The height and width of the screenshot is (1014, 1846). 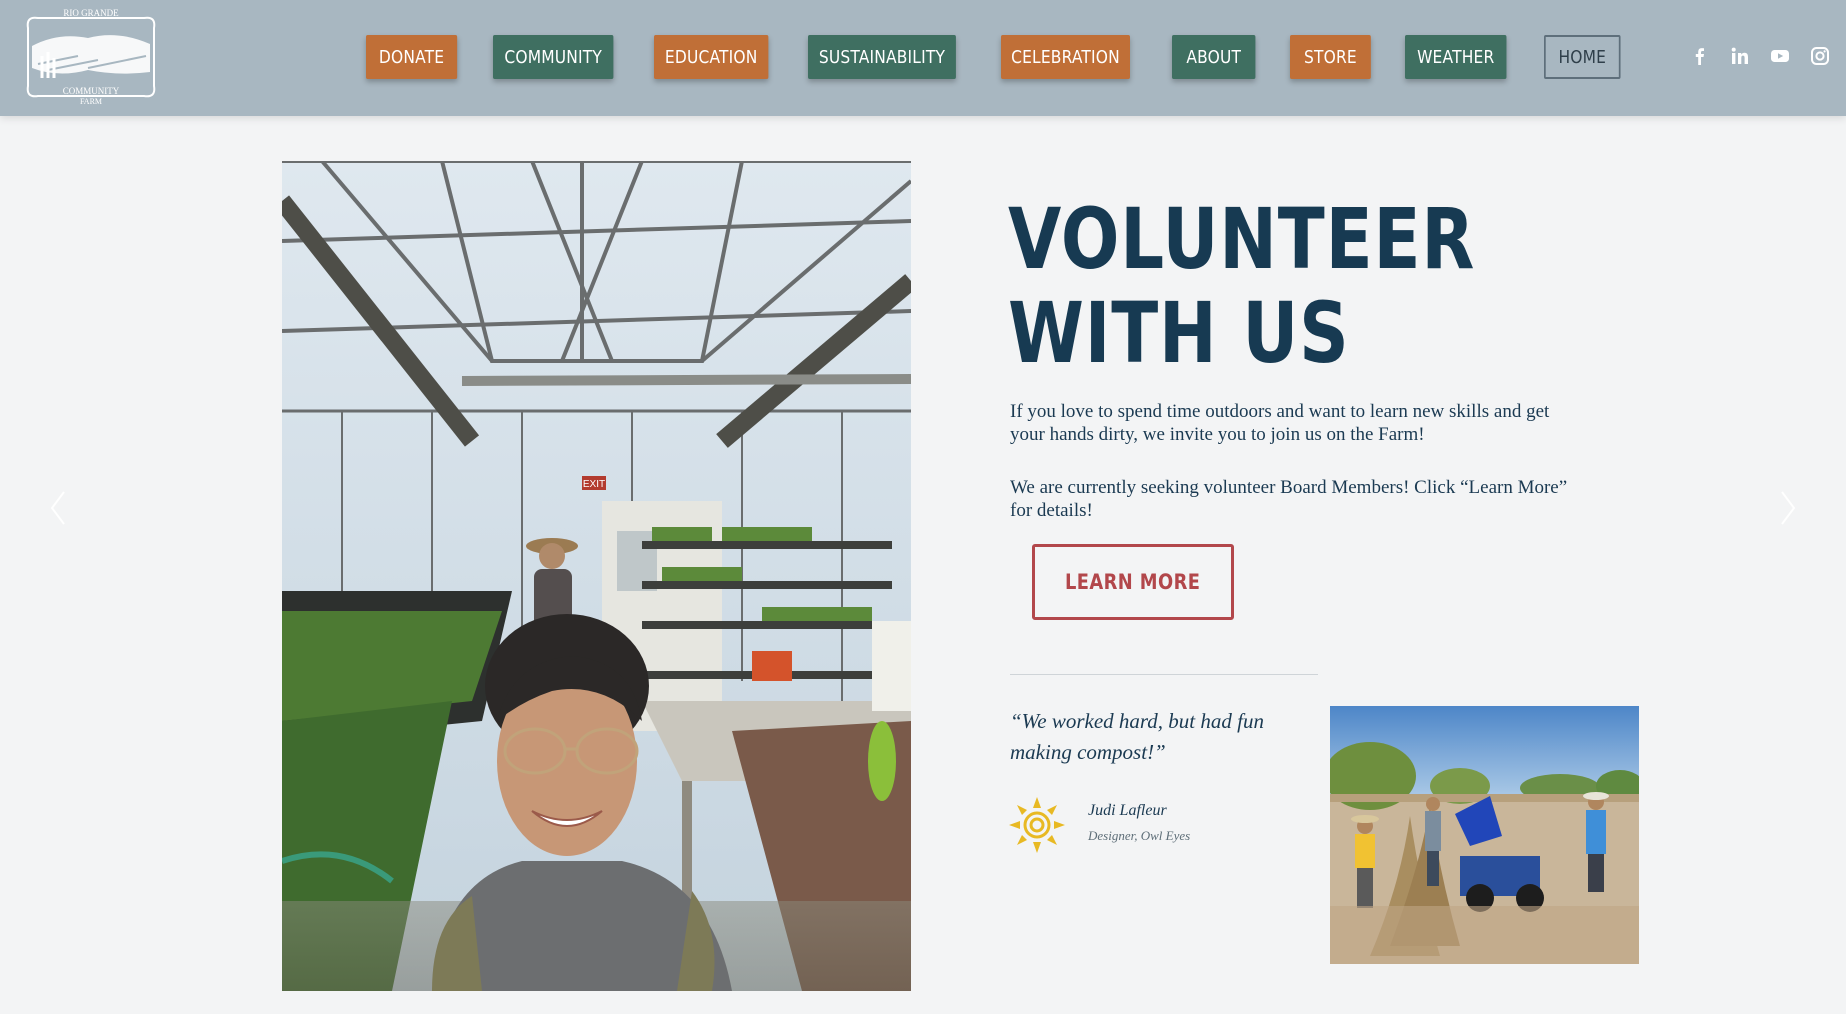 I want to click on rio-grande-community-farm-logo: RIO GRANDE COMMUNITY FARM, so click(x=91, y=57).